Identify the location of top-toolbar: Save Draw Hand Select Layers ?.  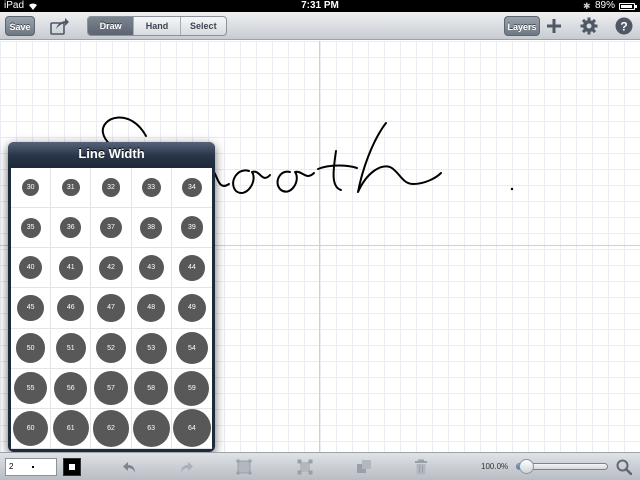
(320, 26).